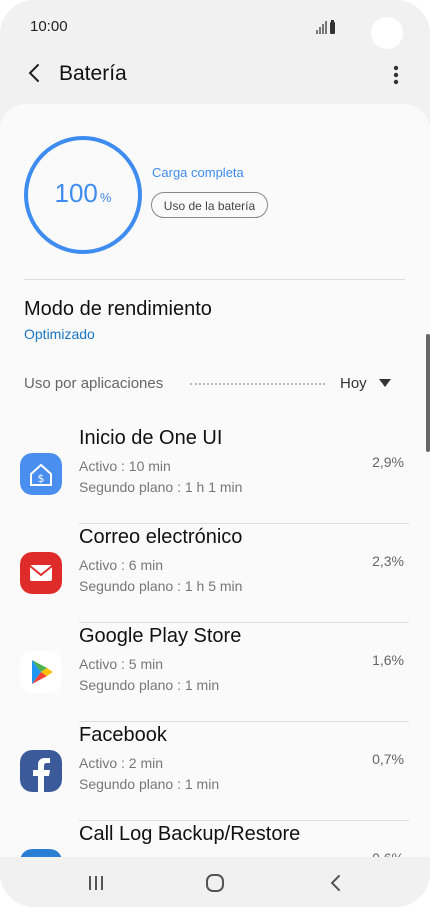  I want to click on camera-cutout, so click(387, 33).